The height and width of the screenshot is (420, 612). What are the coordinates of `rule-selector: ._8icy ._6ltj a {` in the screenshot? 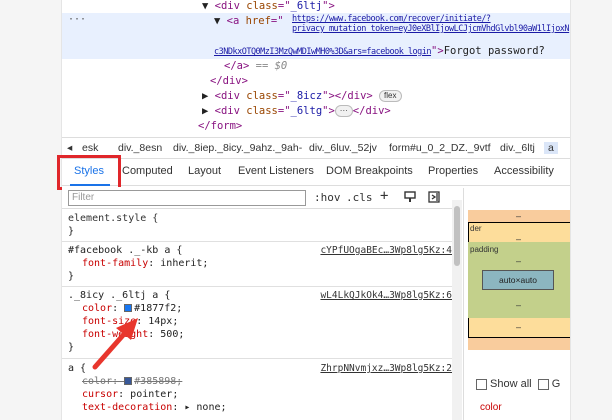 It's located at (119, 295).